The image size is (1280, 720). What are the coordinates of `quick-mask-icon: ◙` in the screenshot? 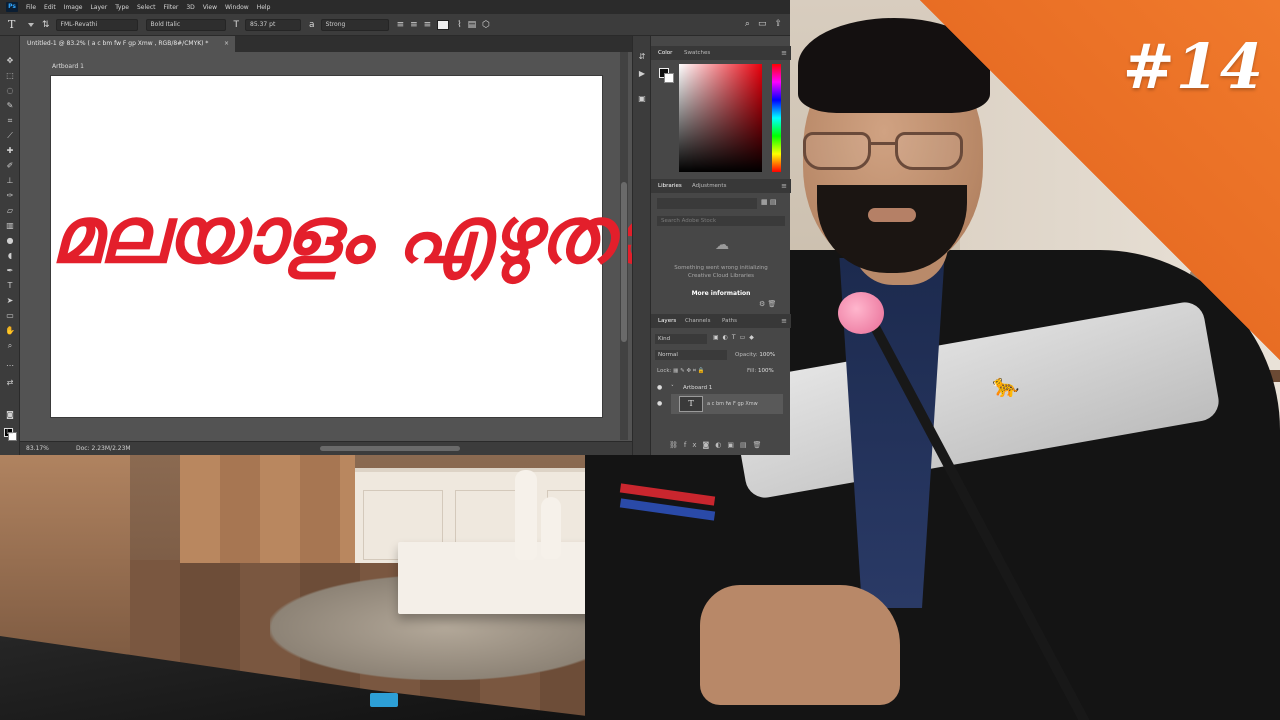 It's located at (10, 414).